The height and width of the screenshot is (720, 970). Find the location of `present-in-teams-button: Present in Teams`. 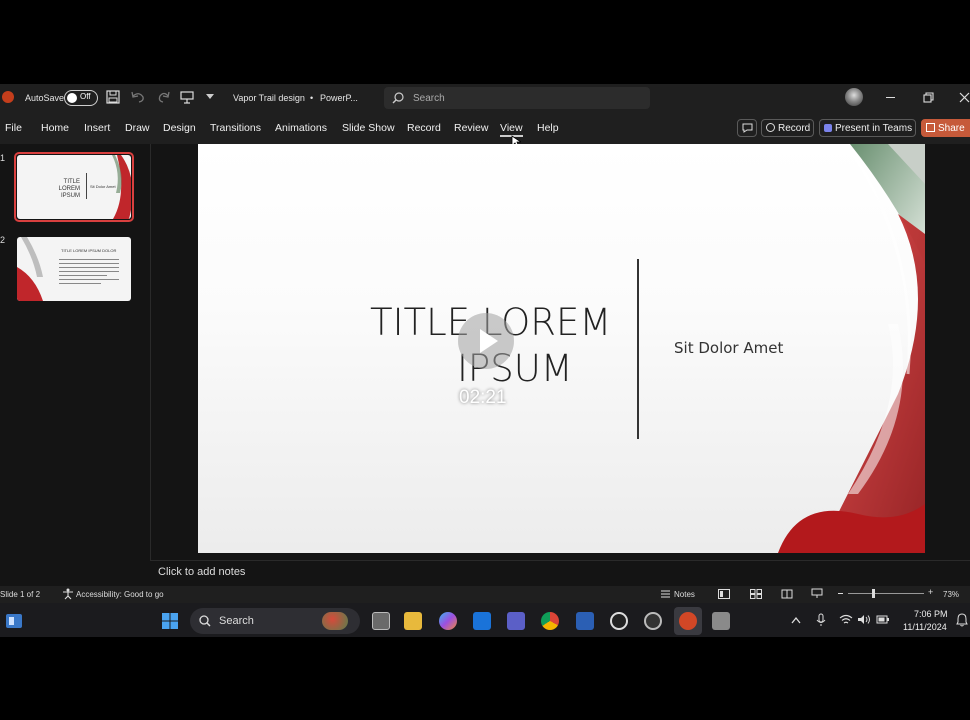

present-in-teams-button: Present in Teams is located at coordinates (867, 128).